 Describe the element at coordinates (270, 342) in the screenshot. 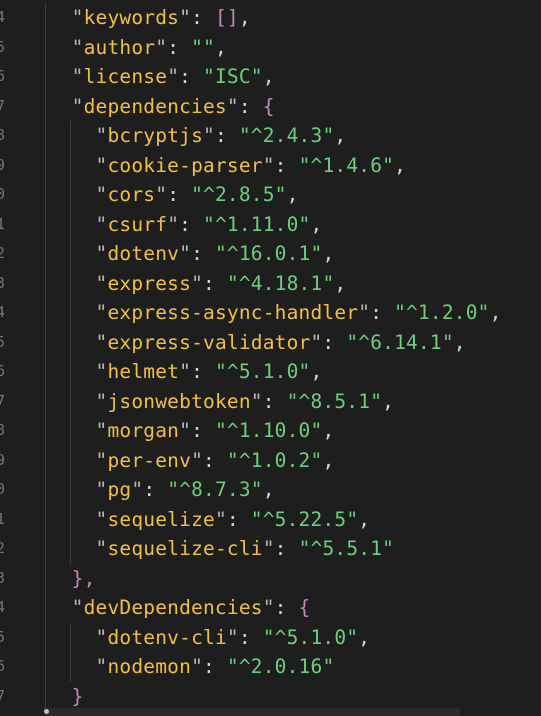

I see `code-line: "express-validator": "^6.14.1",` at that location.